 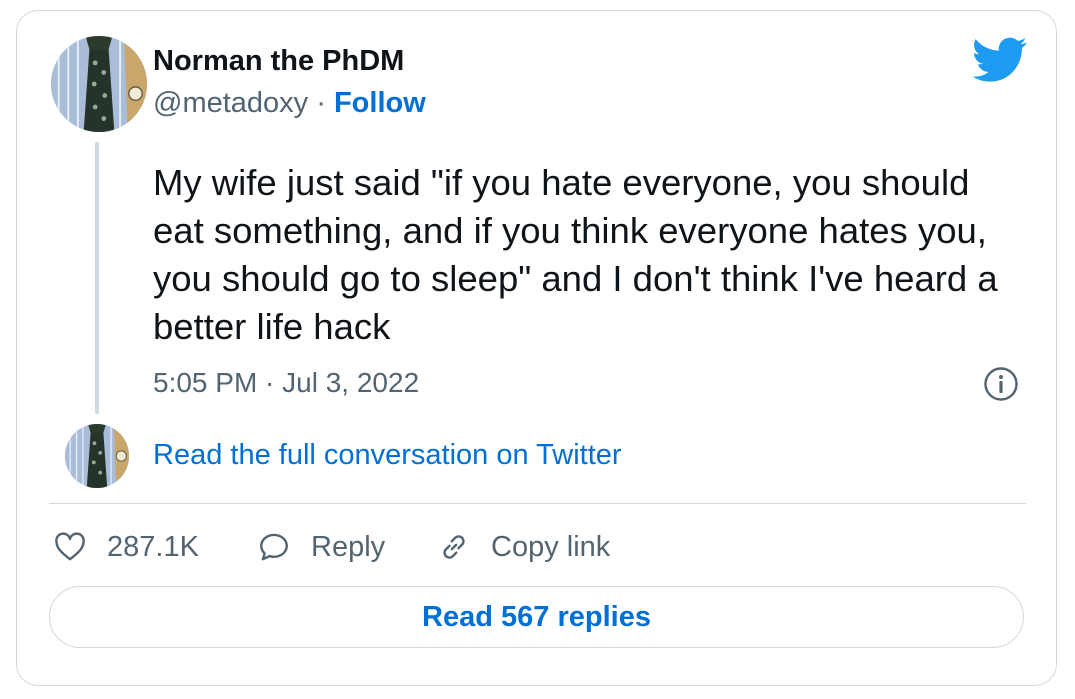 What do you see at coordinates (380, 103) in the screenshot?
I see `follow-button: Follow` at bounding box center [380, 103].